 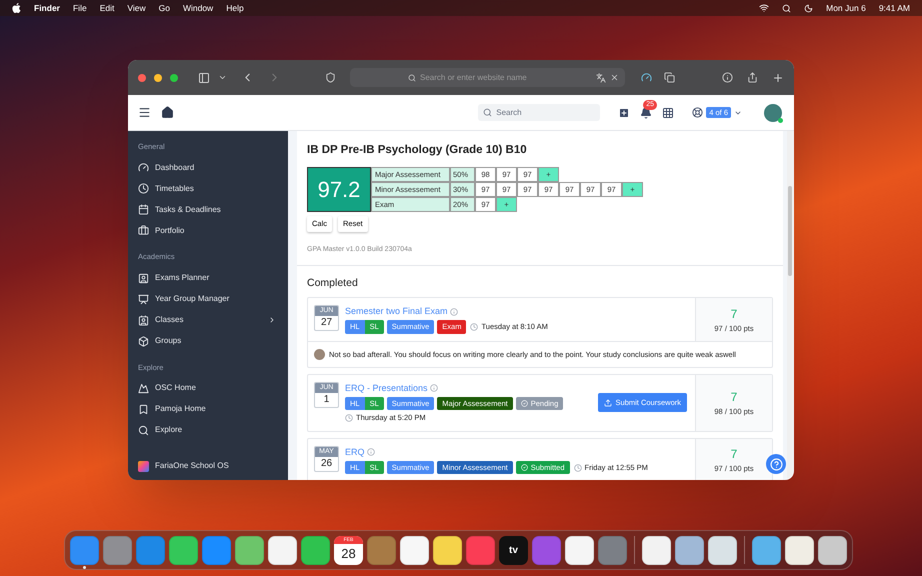 What do you see at coordinates (208, 278) in the screenshot?
I see `sidebar-item: Exams Planner` at bounding box center [208, 278].